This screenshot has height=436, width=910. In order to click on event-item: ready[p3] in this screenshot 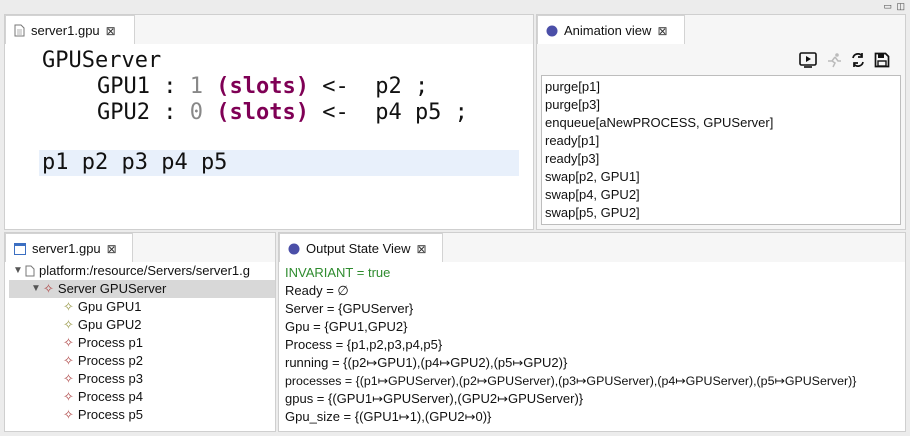, I will do `click(721, 159)`.